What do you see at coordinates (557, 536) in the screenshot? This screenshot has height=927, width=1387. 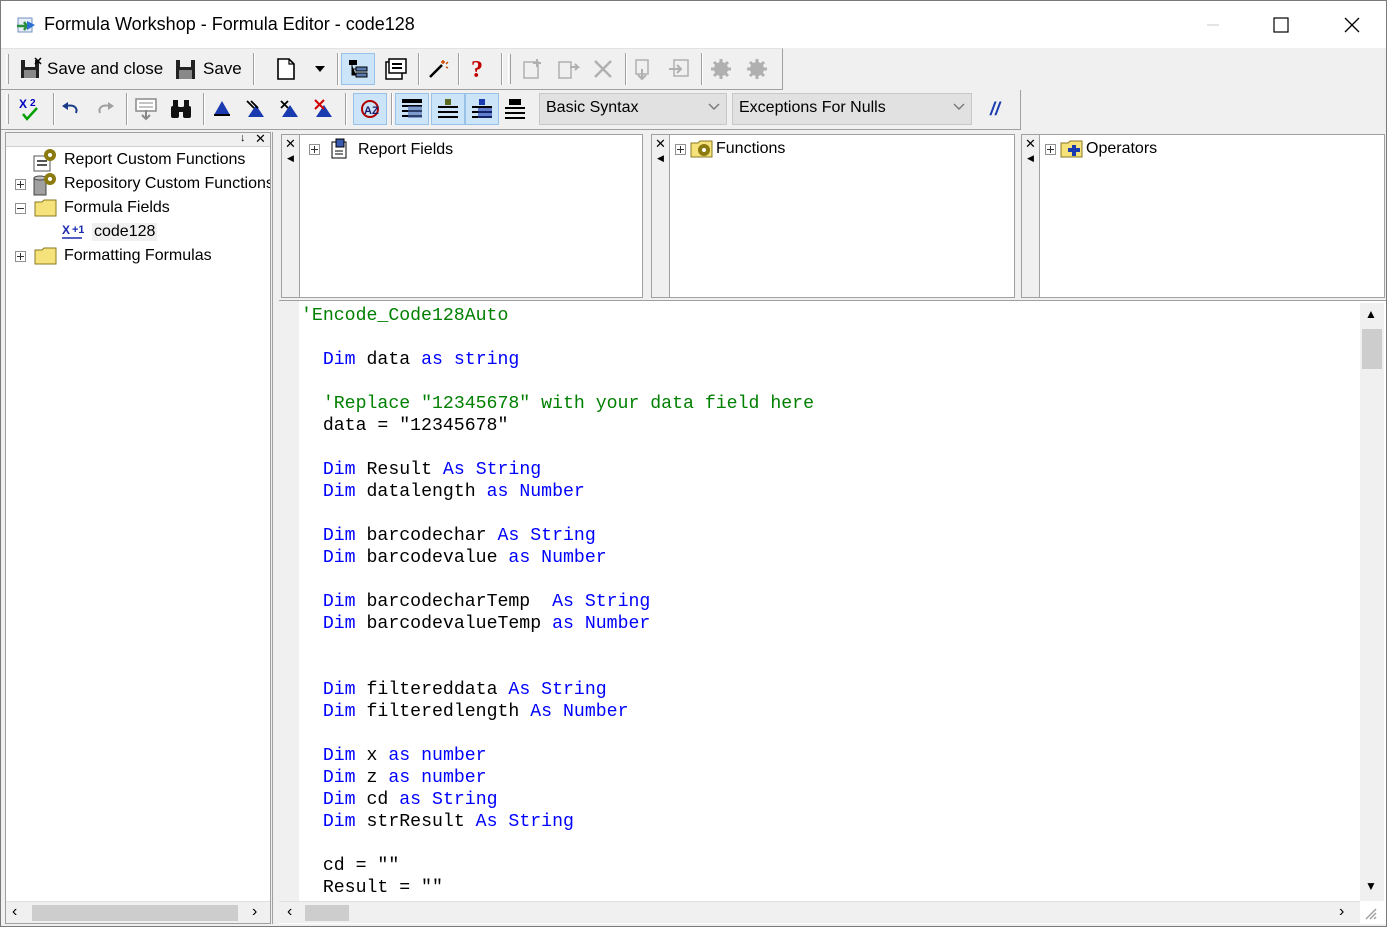 I see `code-line: Dim barcodechar As String` at bounding box center [557, 536].